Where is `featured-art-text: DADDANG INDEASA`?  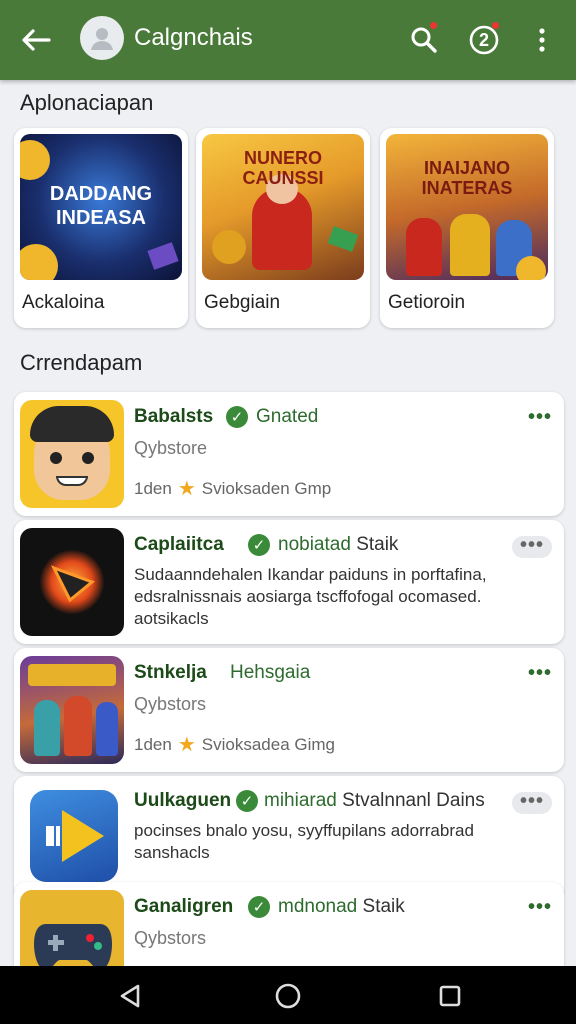 featured-art-text: DADDANG INDEASA is located at coordinates (101, 206).